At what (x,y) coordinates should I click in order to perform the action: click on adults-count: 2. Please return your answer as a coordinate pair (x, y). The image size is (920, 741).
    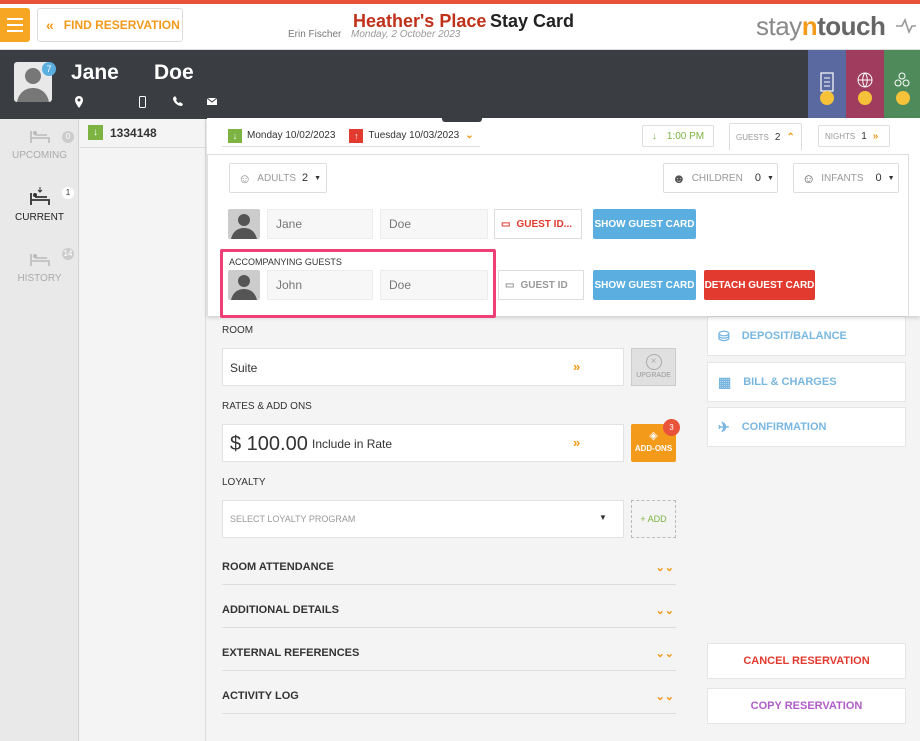
    Looking at the image, I should click on (305, 178).